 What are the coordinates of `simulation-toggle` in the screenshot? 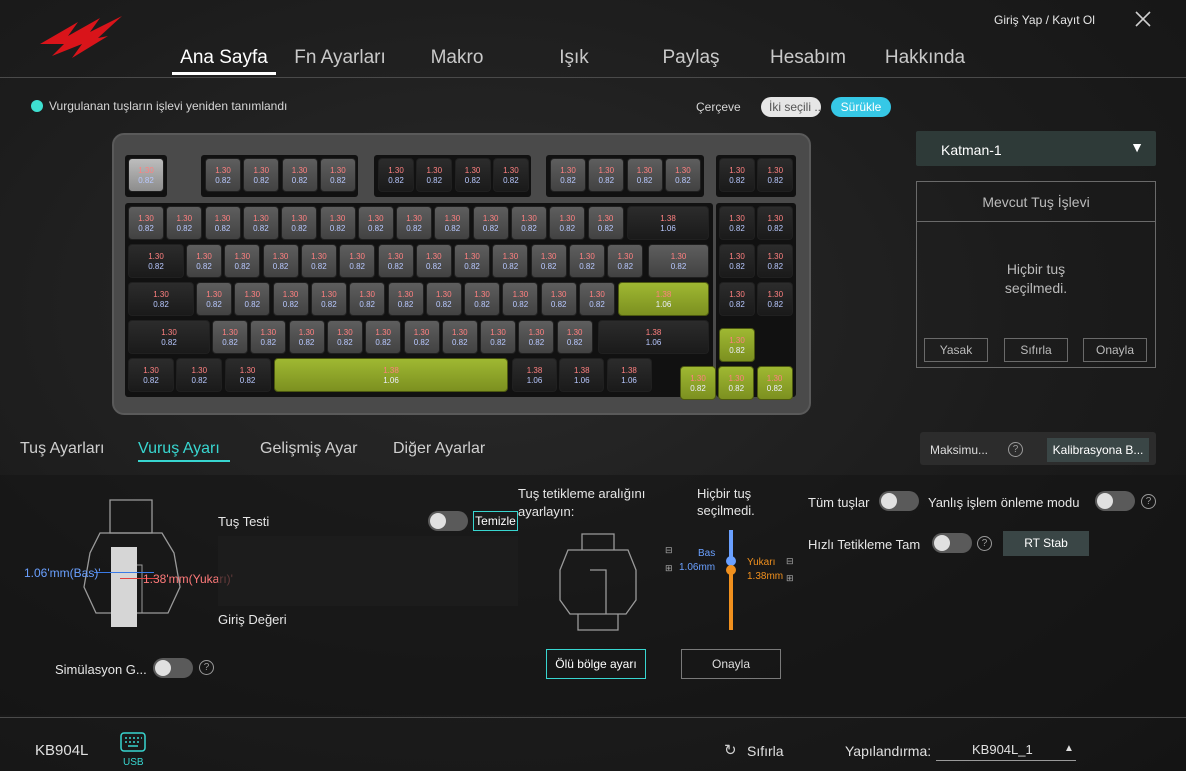 It's located at (173, 668).